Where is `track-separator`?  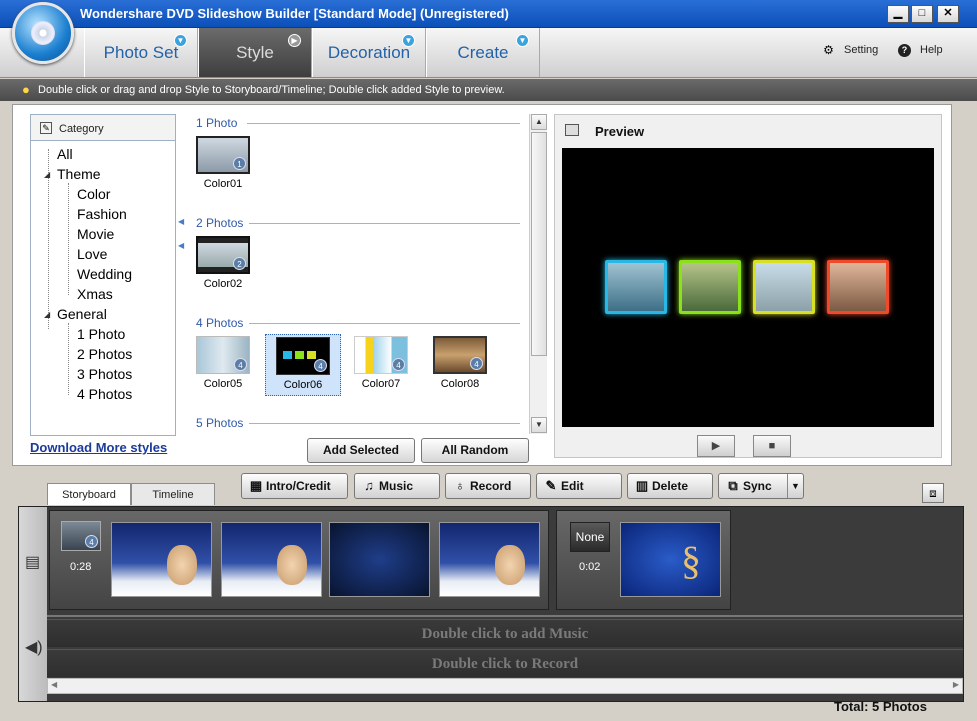
track-separator is located at coordinates (505, 616).